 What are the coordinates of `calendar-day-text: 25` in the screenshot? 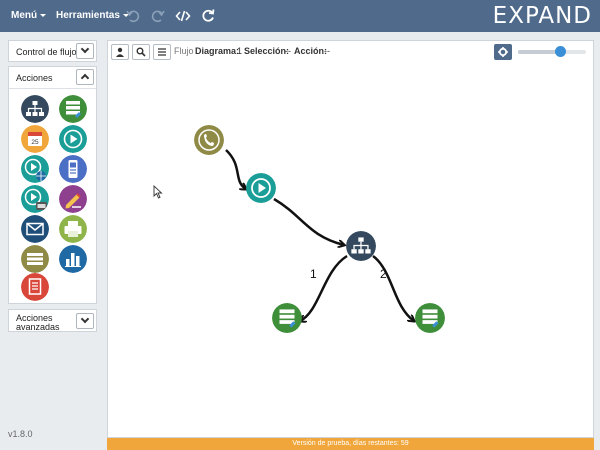 It's located at (35, 142).